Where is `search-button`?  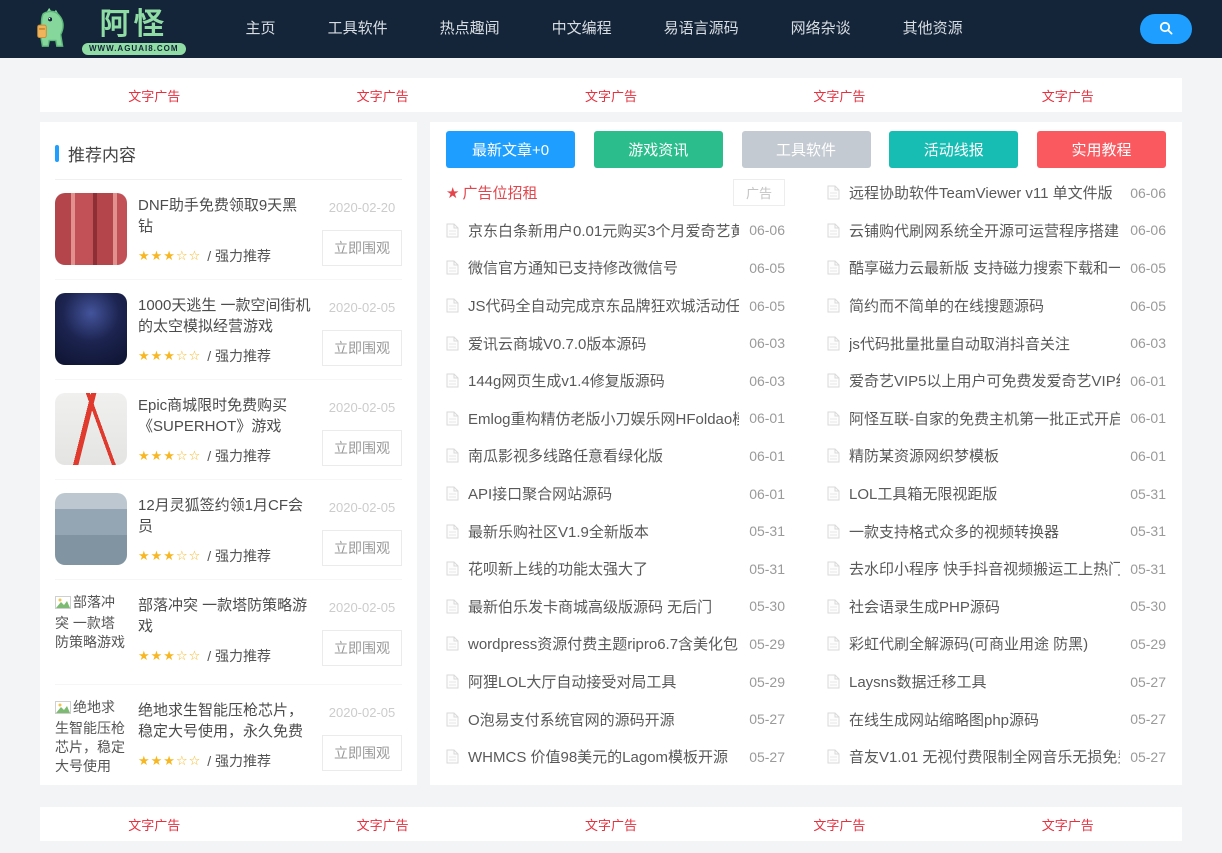
search-button is located at coordinates (1166, 29).